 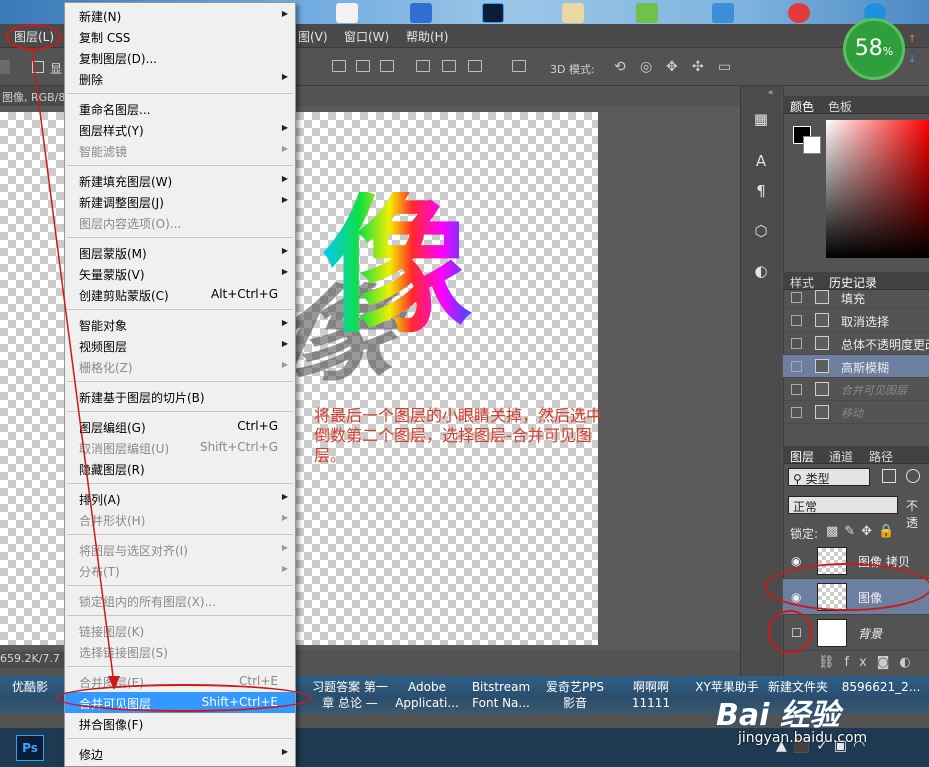 I want to click on menu-item: 取消图层编组(U) Shift+Ctrl+G, so click(x=180, y=447).